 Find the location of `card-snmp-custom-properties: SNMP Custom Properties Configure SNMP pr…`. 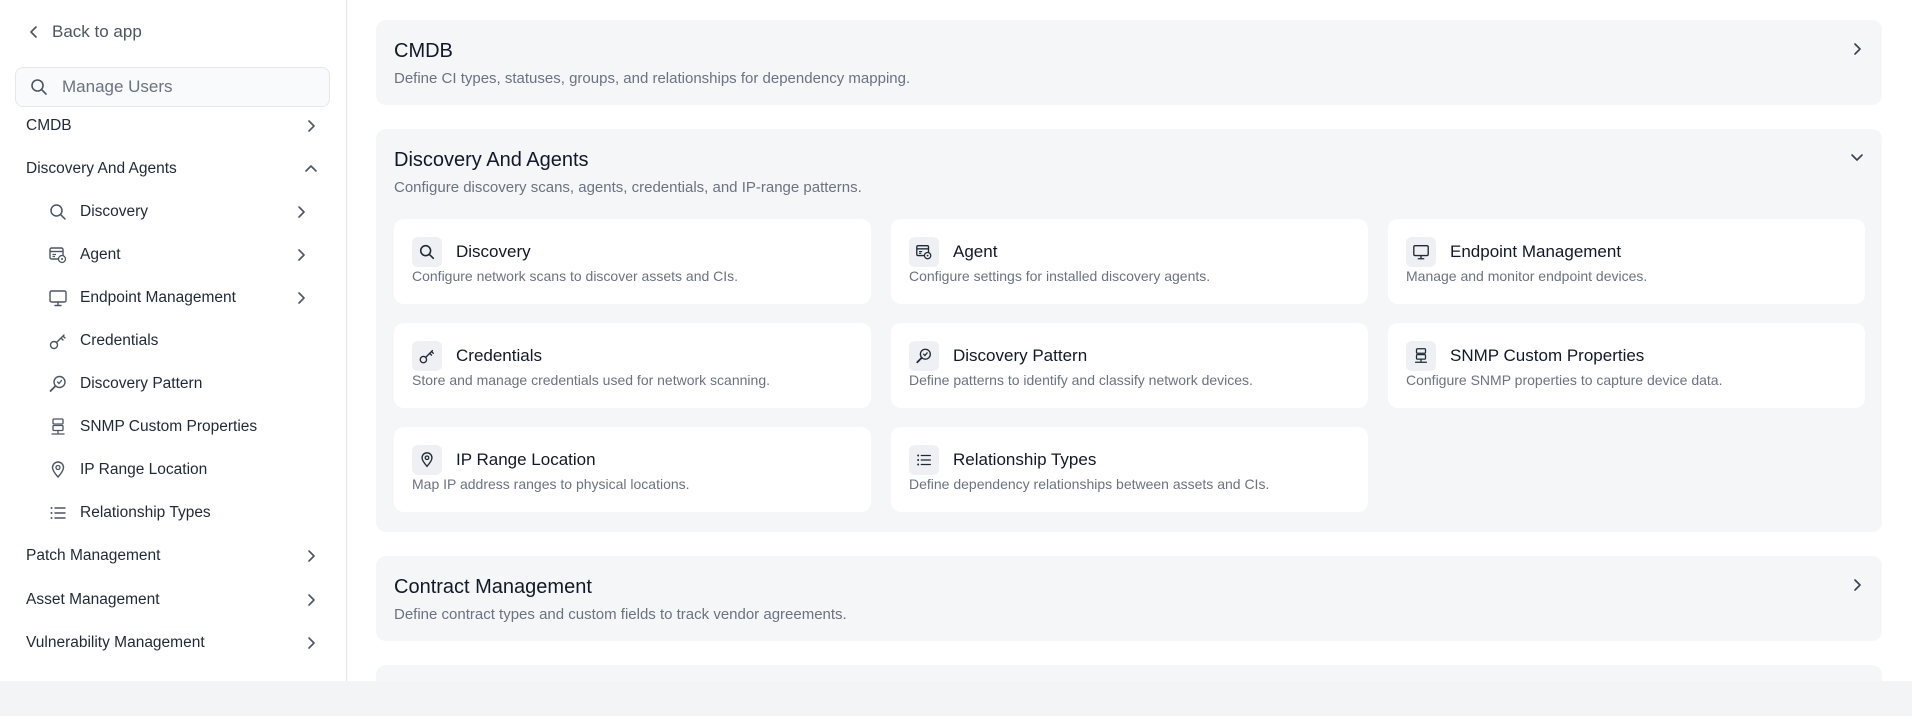

card-snmp-custom-properties: SNMP Custom Properties Configure SNMP pr… is located at coordinates (1626, 365).